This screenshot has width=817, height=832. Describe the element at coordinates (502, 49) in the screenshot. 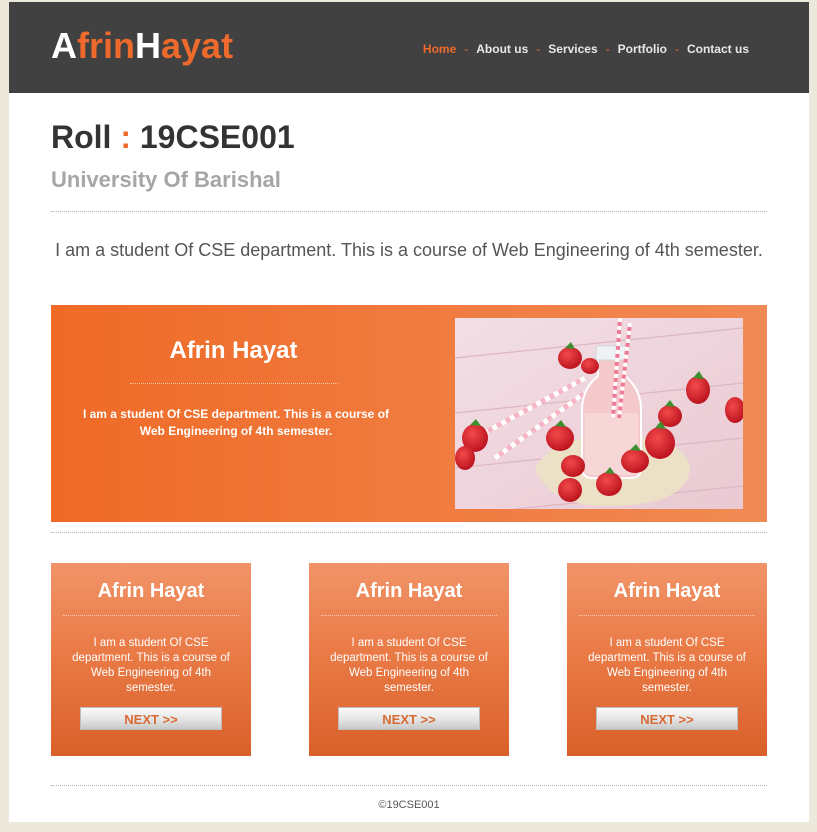

I see `nav-about-us: About us` at that location.